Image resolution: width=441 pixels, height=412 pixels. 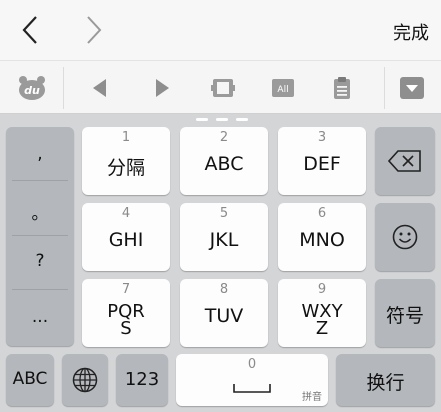 I want to click on key-2: 2 ABC, so click(x=224, y=161).